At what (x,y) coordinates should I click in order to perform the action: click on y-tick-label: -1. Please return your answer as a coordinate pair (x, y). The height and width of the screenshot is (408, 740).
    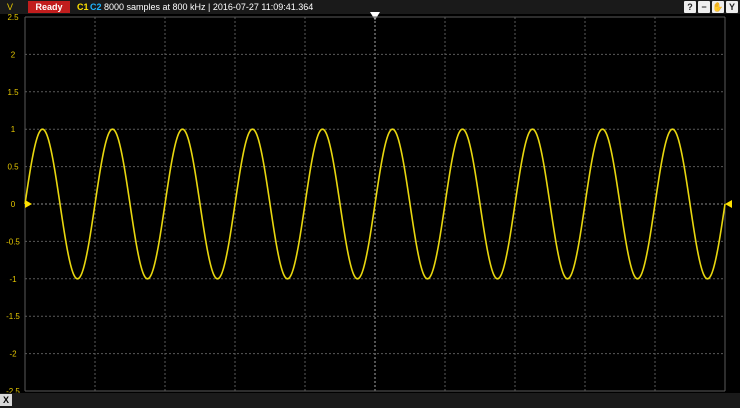
    Looking at the image, I should click on (13, 279).